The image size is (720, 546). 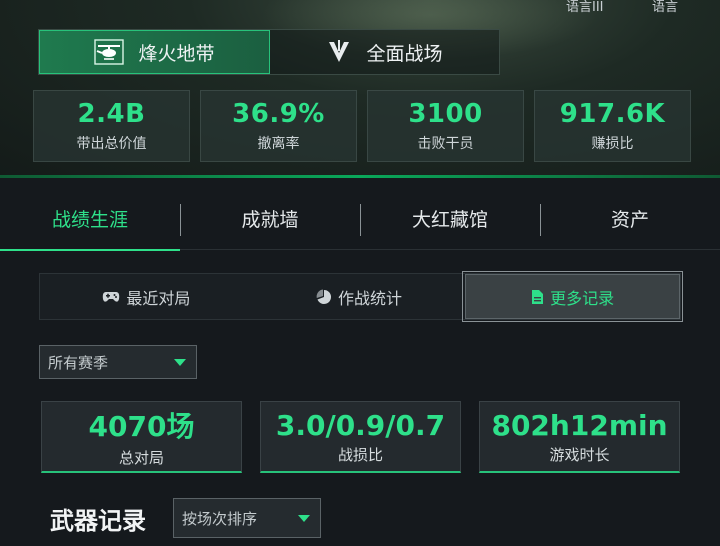 I want to click on stat-label: 击败干员, so click(x=445, y=144).